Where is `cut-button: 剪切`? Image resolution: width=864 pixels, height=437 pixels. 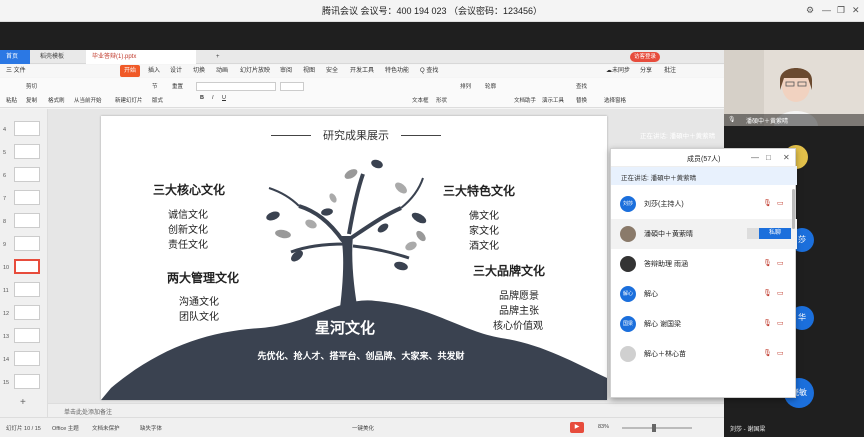
cut-button: 剪切 is located at coordinates (31, 86).